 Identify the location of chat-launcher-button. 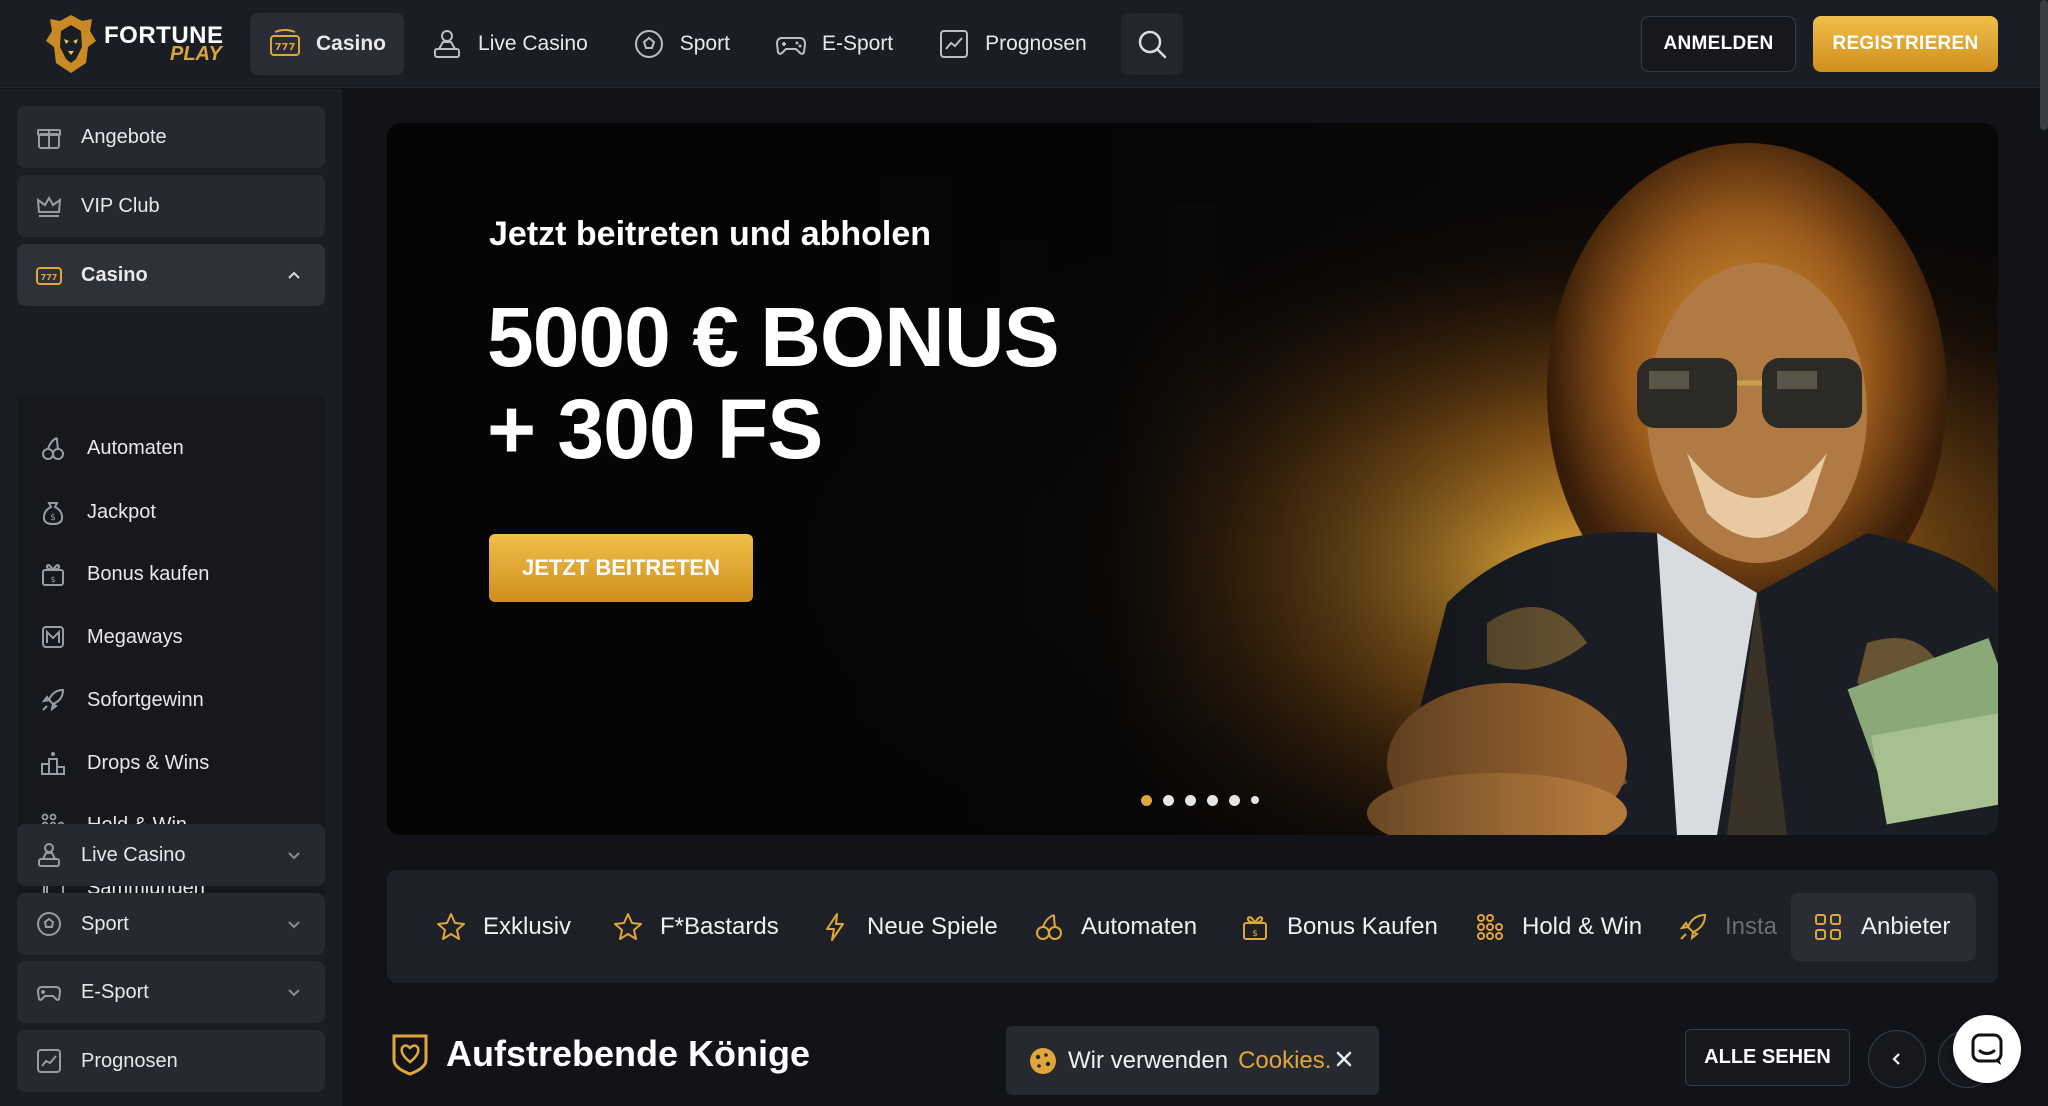
(1987, 1049).